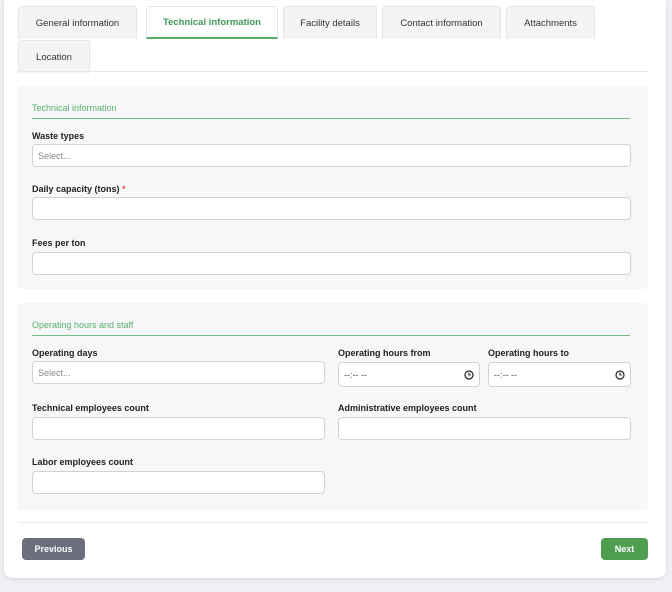 This screenshot has width=672, height=592. I want to click on labor-employees-input, so click(178, 482).